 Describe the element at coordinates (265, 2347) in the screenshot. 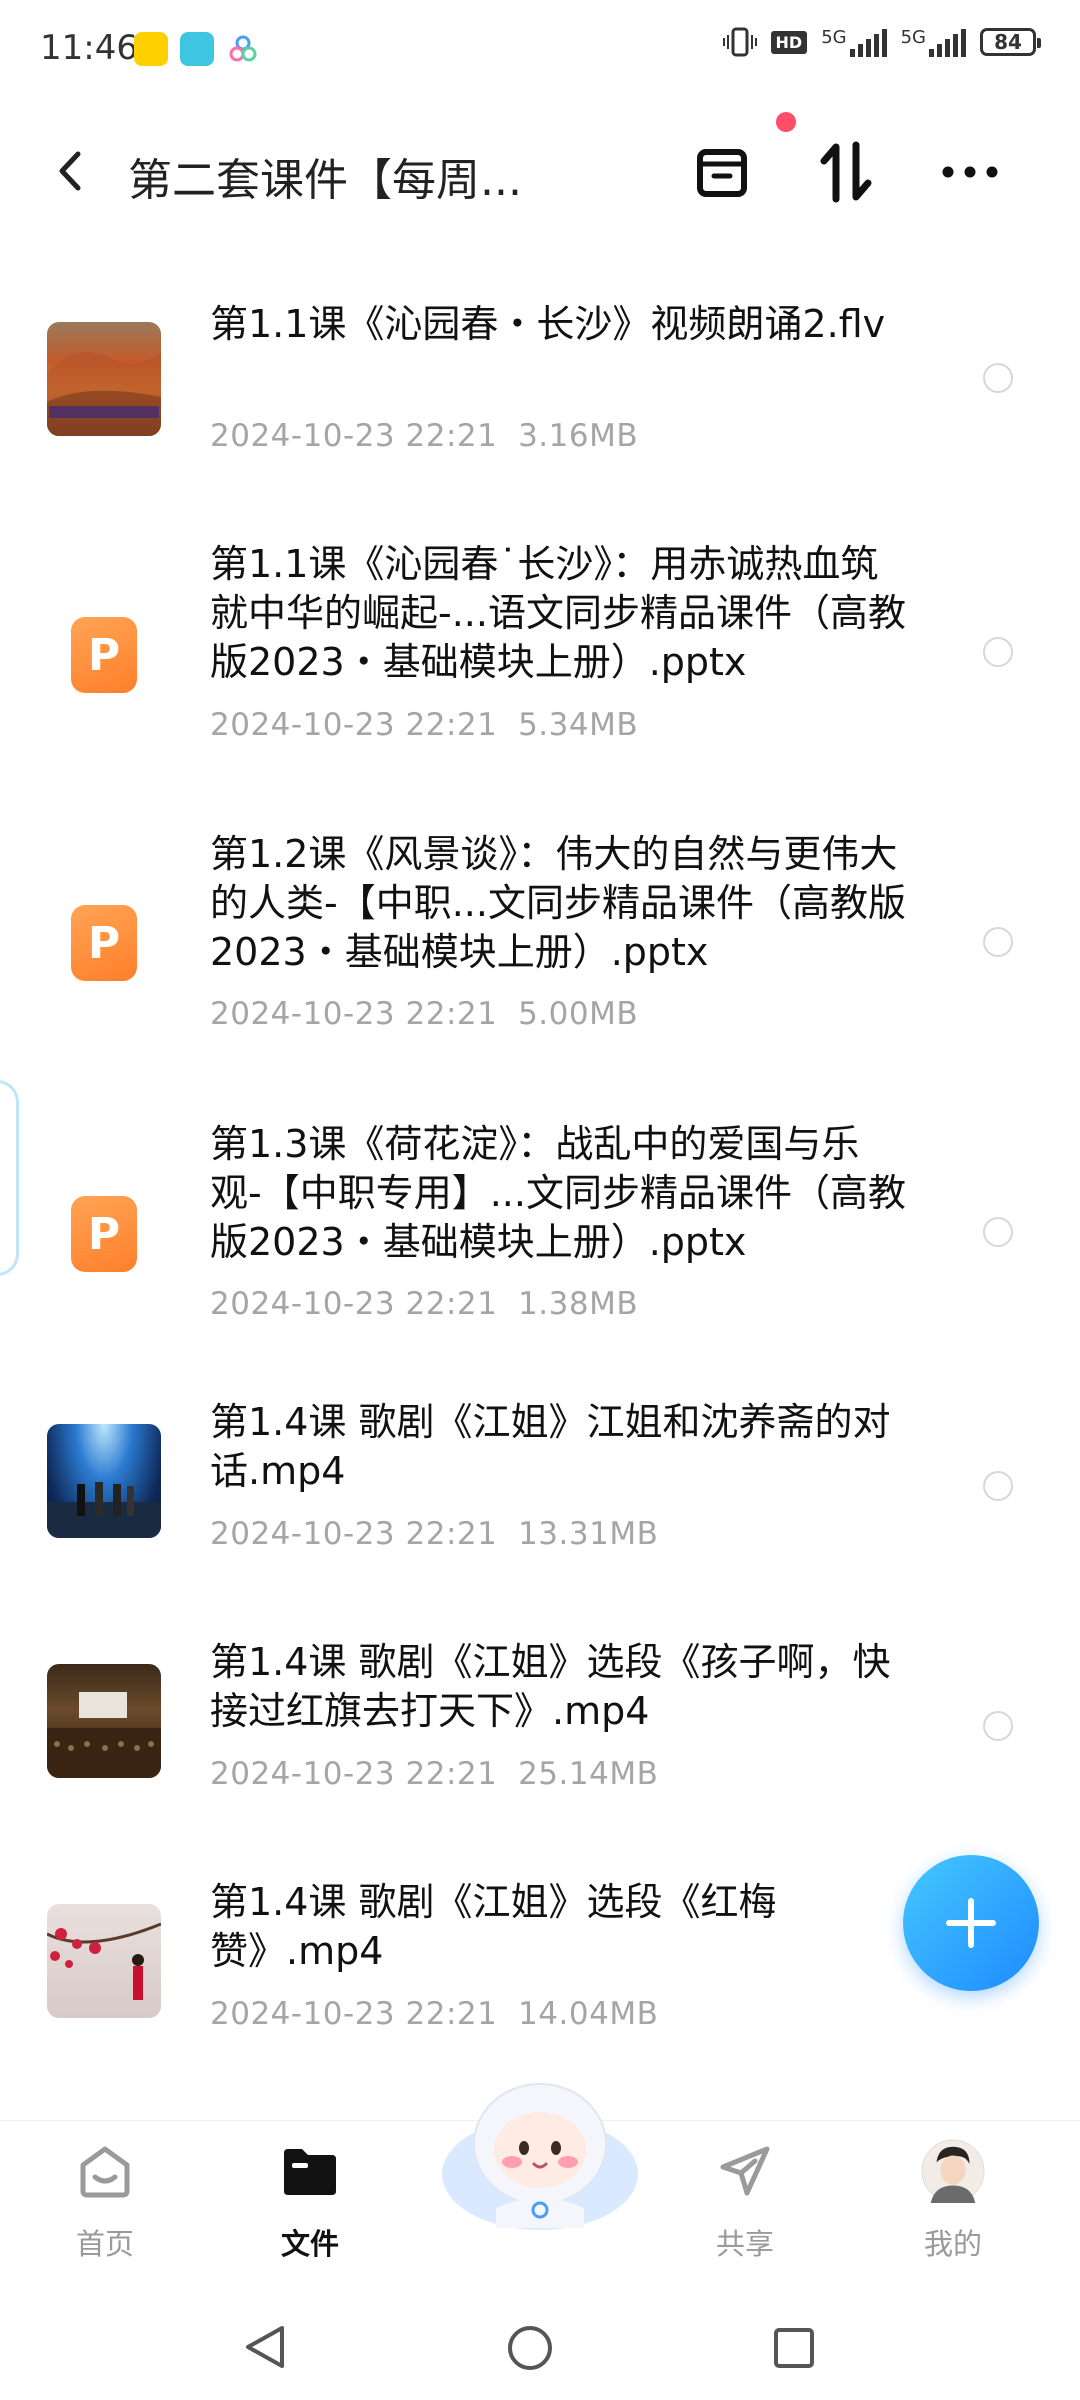

I see `triangle-back-icon` at that location.